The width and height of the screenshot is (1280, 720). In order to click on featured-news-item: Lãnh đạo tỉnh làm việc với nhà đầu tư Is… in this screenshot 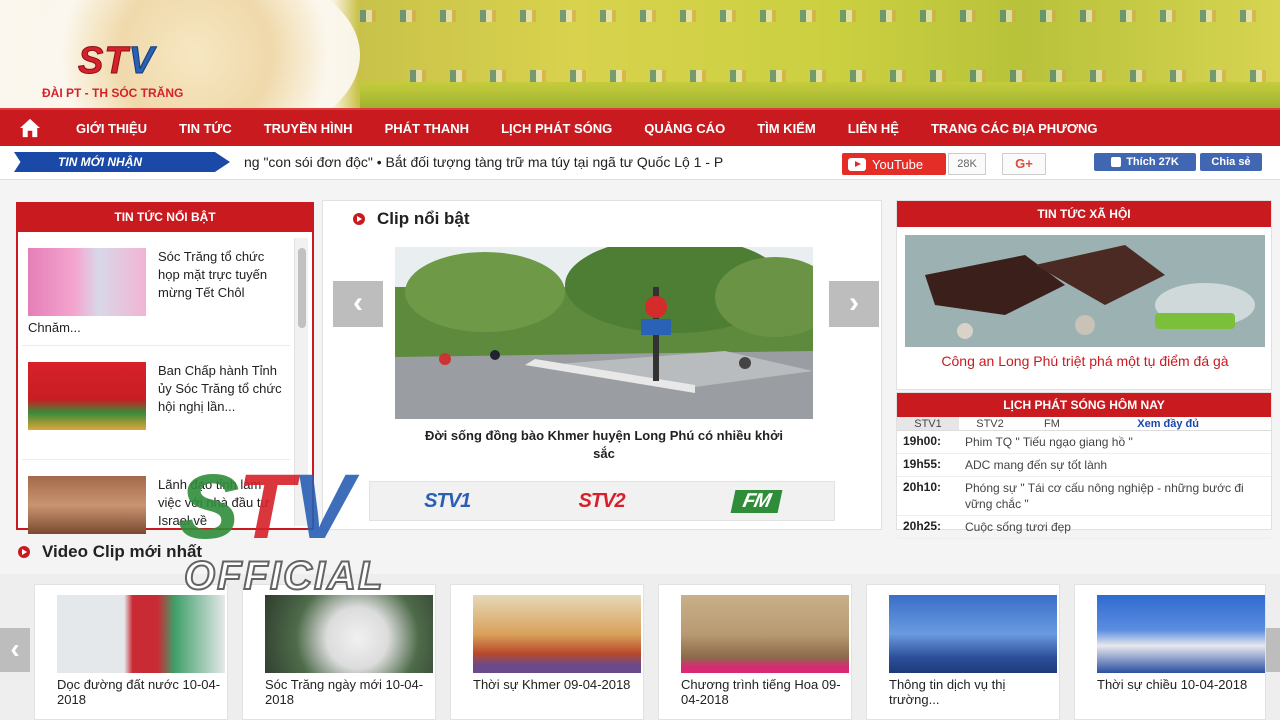, I will do `click(156, 499)`.